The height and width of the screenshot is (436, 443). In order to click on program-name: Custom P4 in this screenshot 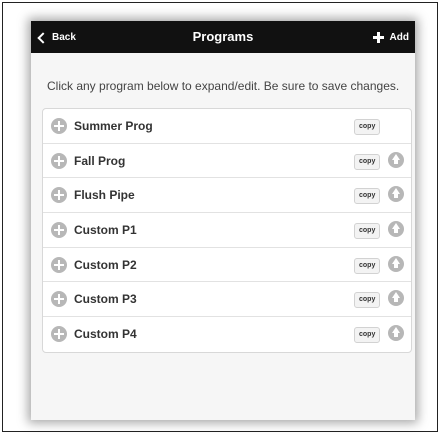, I will do `click(105, 334)`.